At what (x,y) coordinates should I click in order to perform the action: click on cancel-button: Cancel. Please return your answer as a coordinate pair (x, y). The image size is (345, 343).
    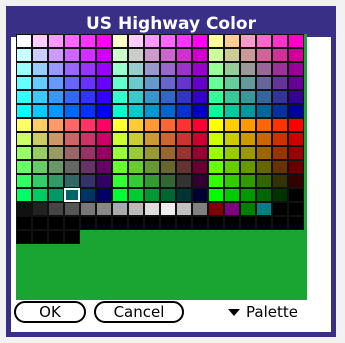
    Looking at the image, I should click on (139, 312).